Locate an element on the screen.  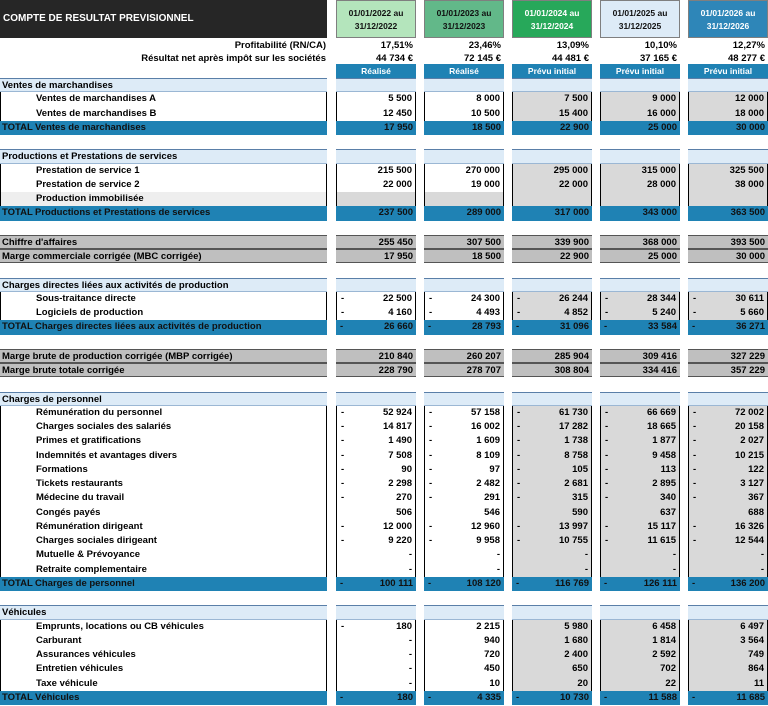
value-cell: 19 000 is located at coordinates (464, 184).